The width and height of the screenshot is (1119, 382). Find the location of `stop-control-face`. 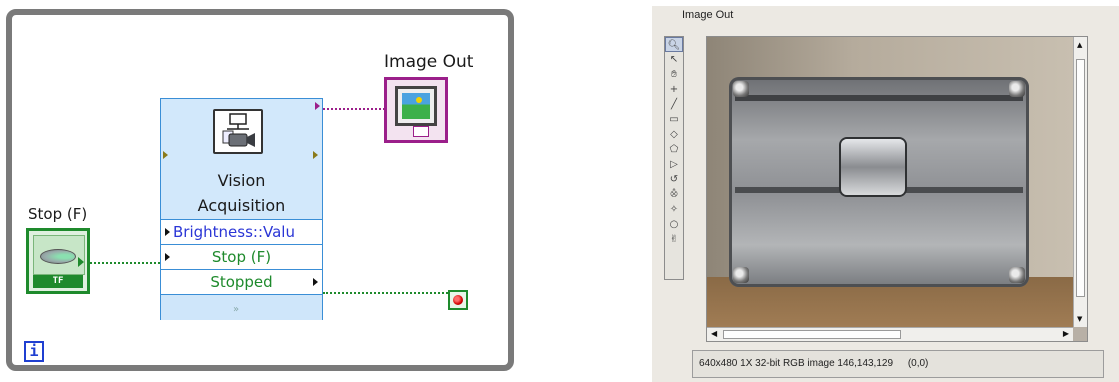

stop-control-face is located at coordinates (59, 255).